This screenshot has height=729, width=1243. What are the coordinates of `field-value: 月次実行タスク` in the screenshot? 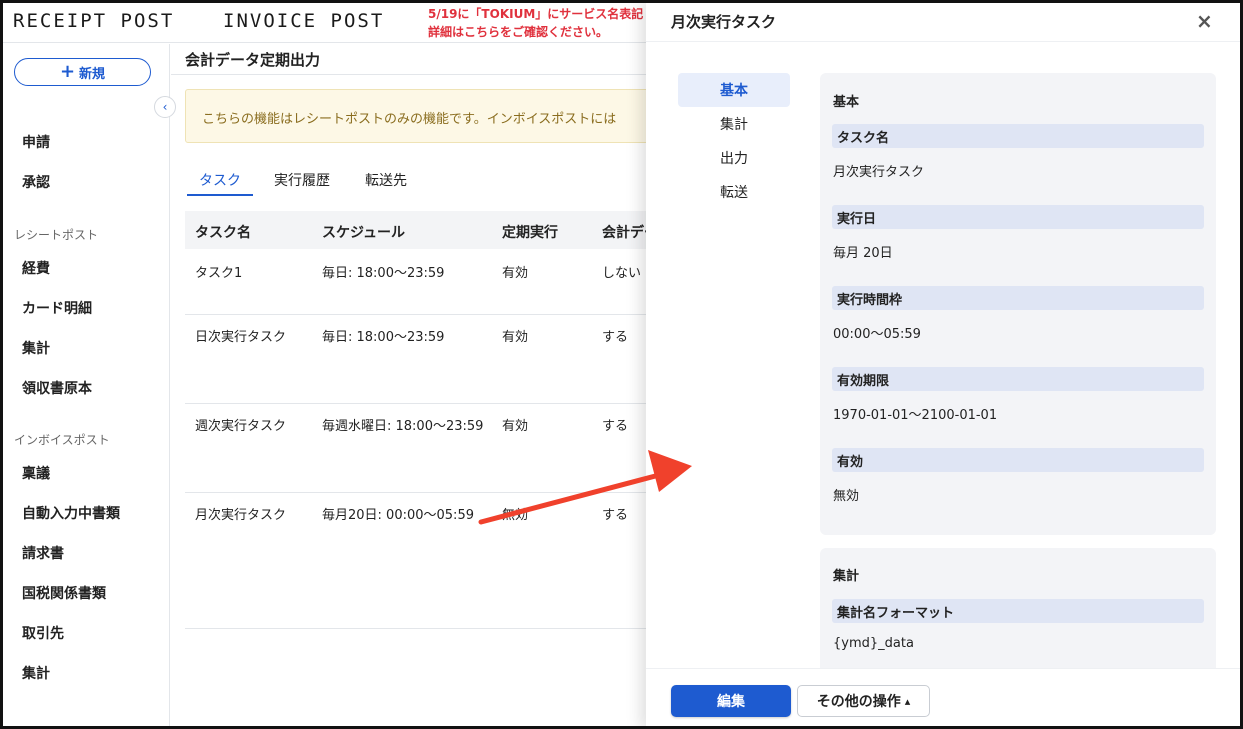 It's located at (879, 172).